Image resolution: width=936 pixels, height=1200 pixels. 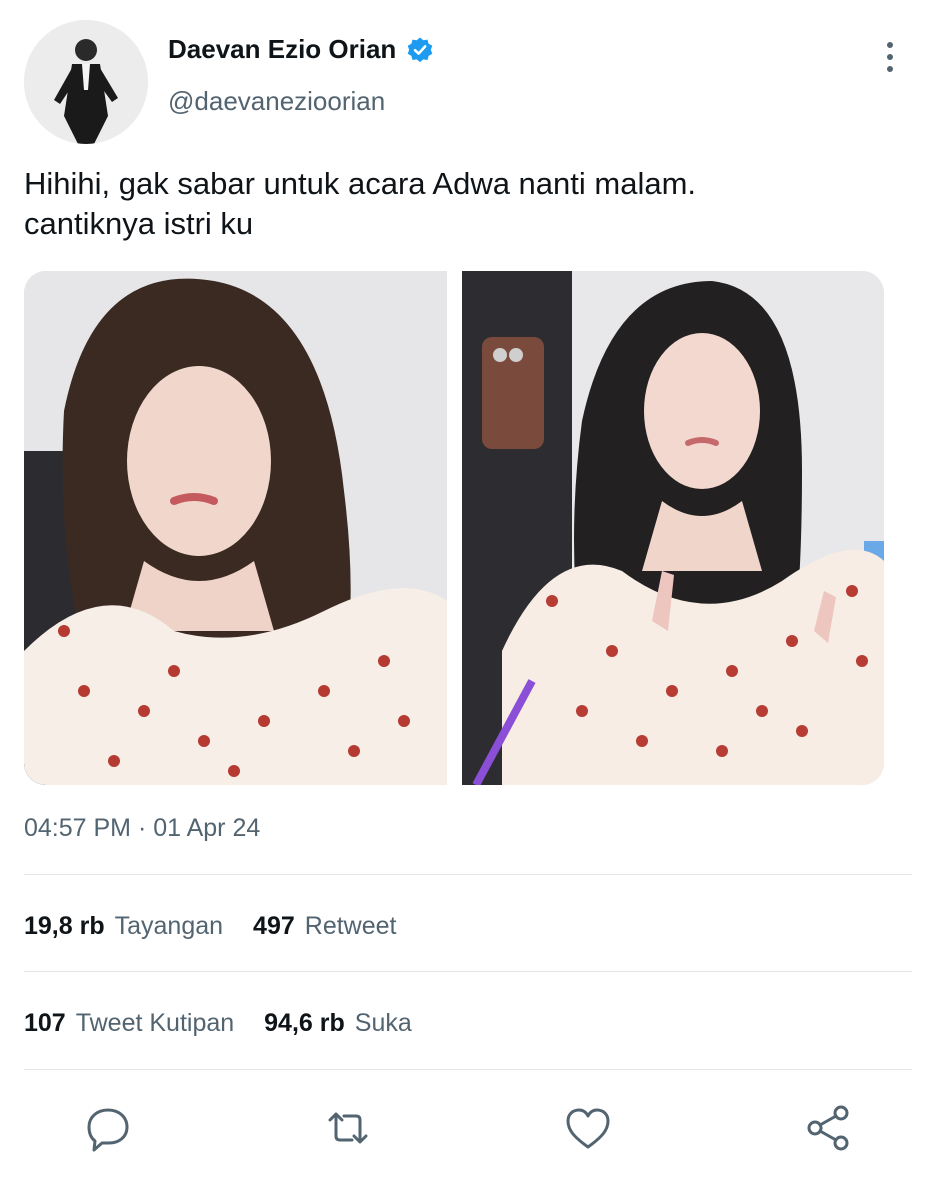 I want to click on name-row: Daevan Ezio Orian, so click(x=301, y=49).